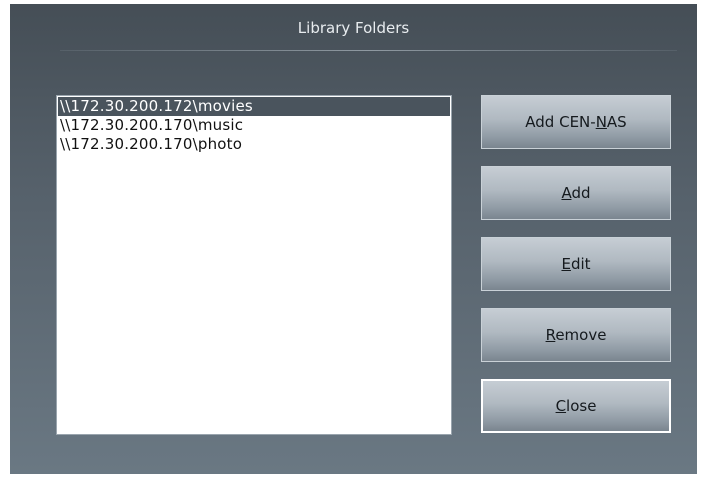 The width and height of the screenshot is (709, 477). I want to click on button-mnemonic: E, so click(566, 264).